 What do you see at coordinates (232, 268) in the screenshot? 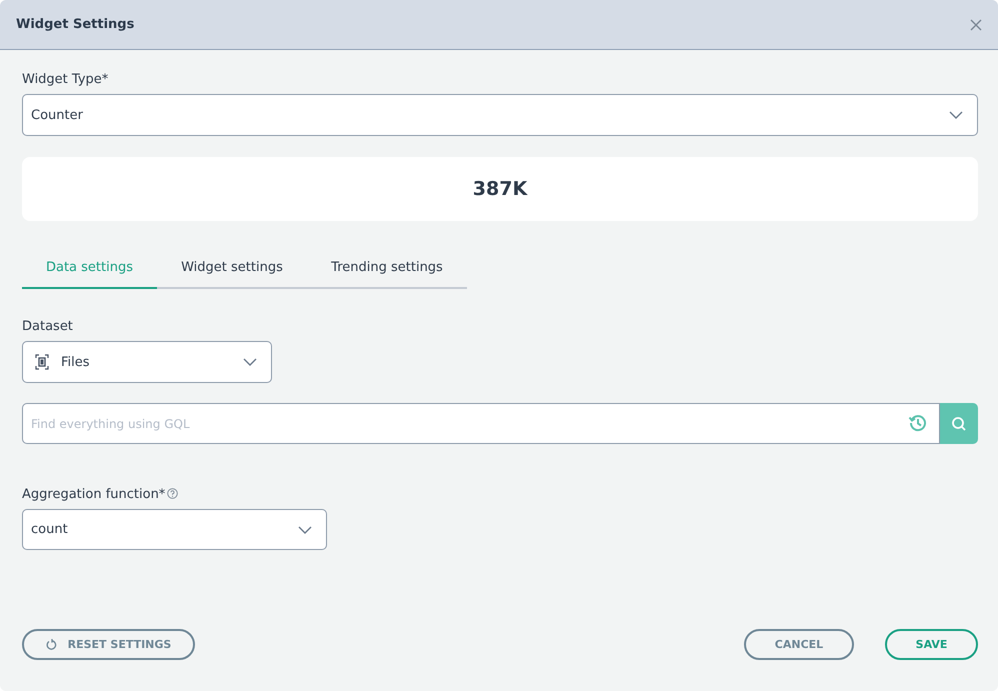
I see `tab: Widget settings` at bounding box center [232, 268].